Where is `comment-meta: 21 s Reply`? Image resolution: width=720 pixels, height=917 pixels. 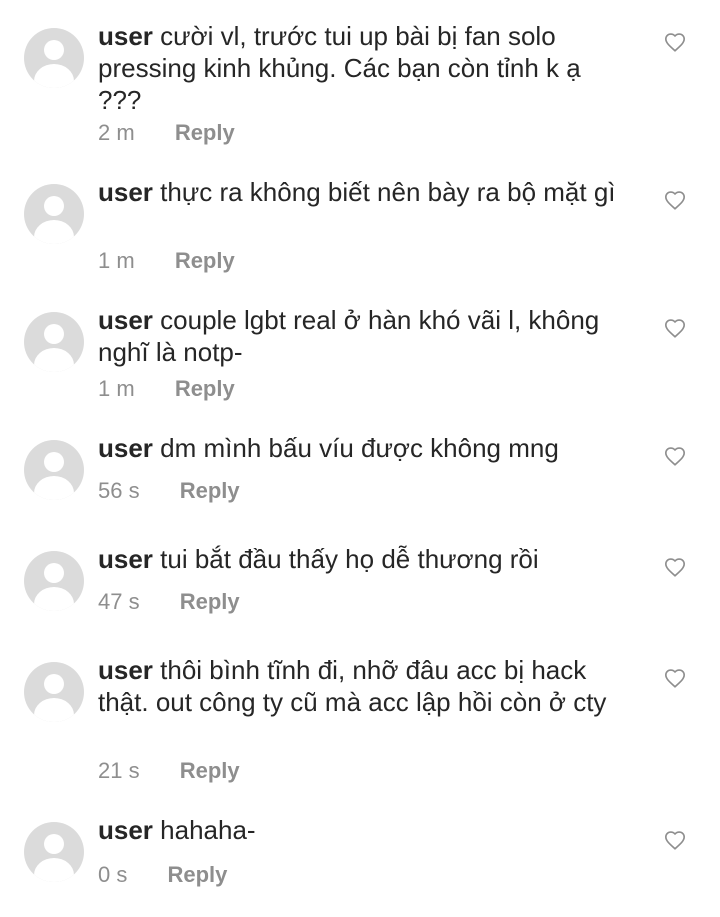
comment-meta: 21 s Reply is located at coordinates (169, 771).